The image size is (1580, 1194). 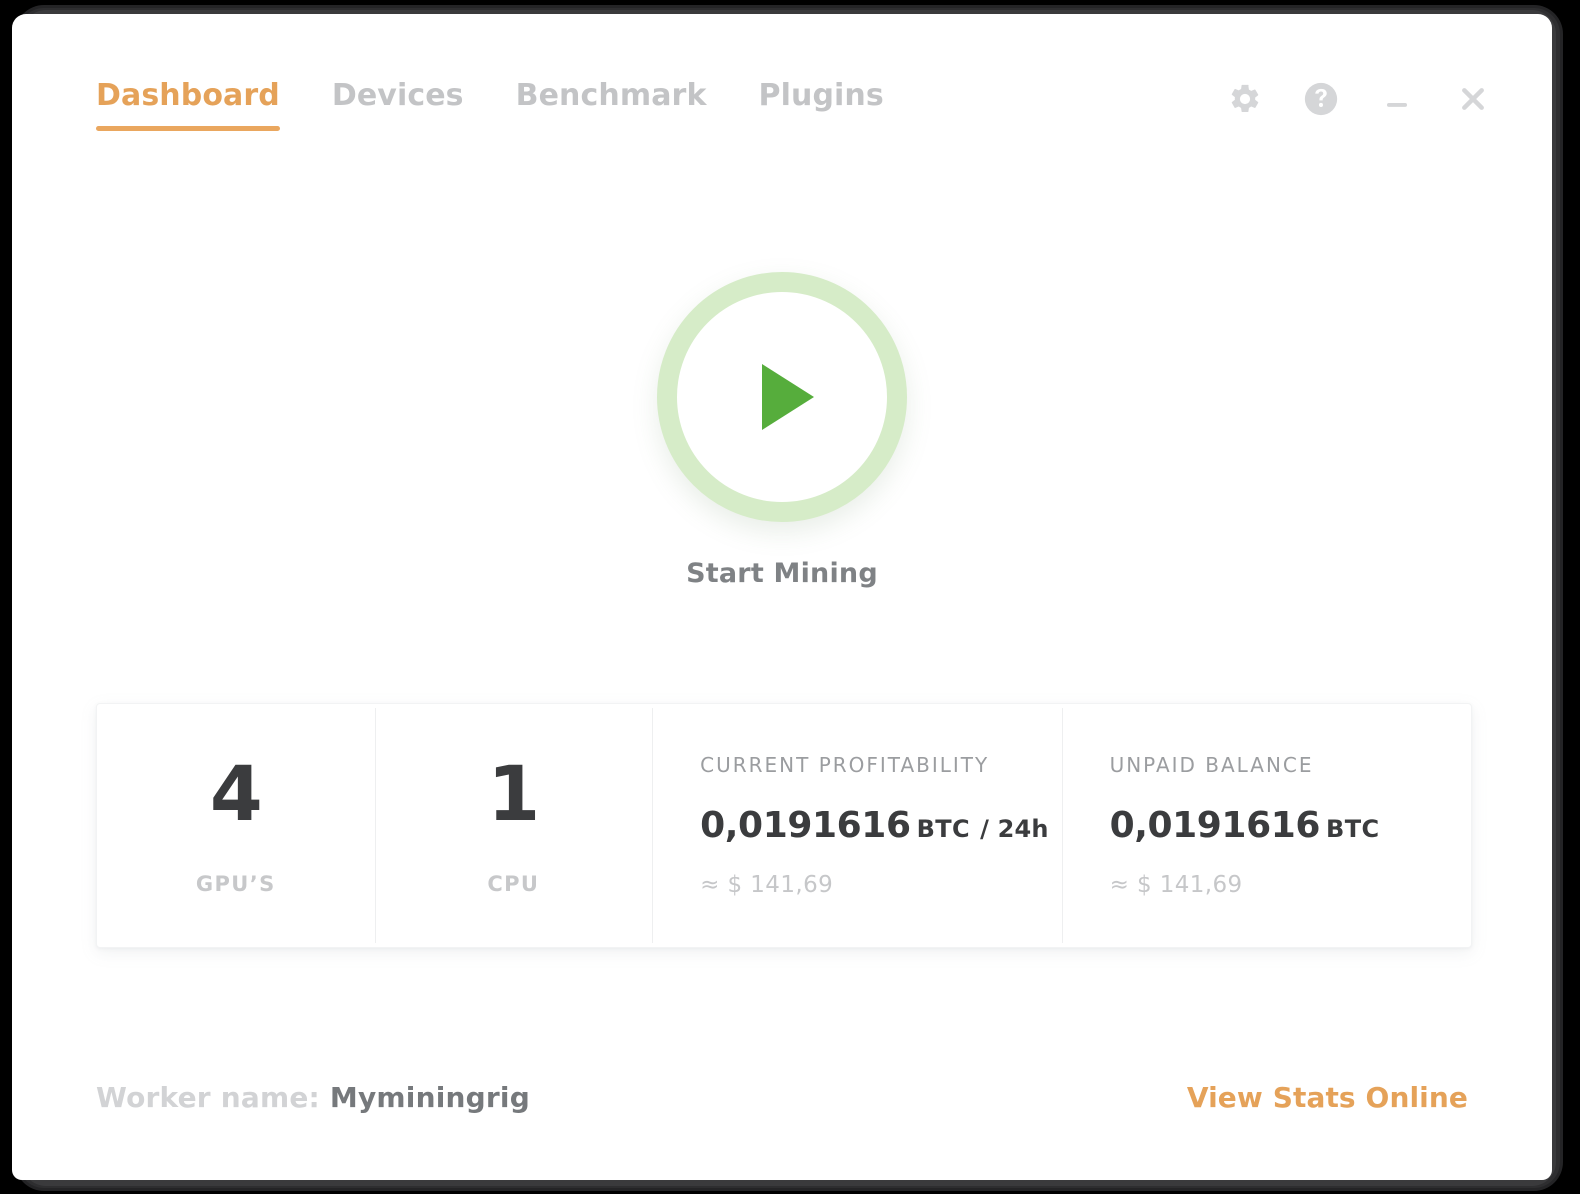 I want to click on window-controls, so click(x=1359, y=99).